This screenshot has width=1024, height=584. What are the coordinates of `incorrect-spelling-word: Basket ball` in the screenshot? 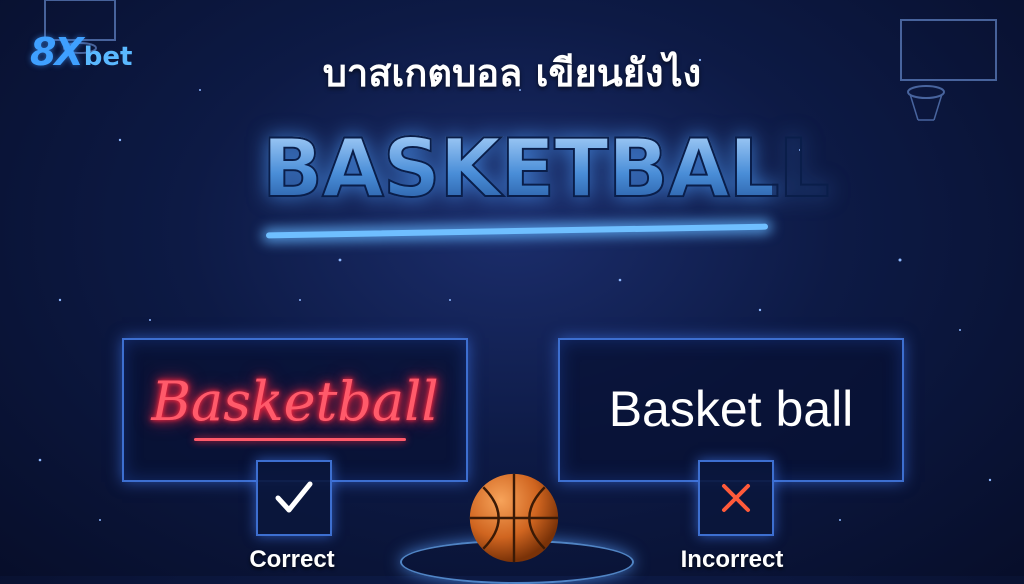 It's located at (731, 409).